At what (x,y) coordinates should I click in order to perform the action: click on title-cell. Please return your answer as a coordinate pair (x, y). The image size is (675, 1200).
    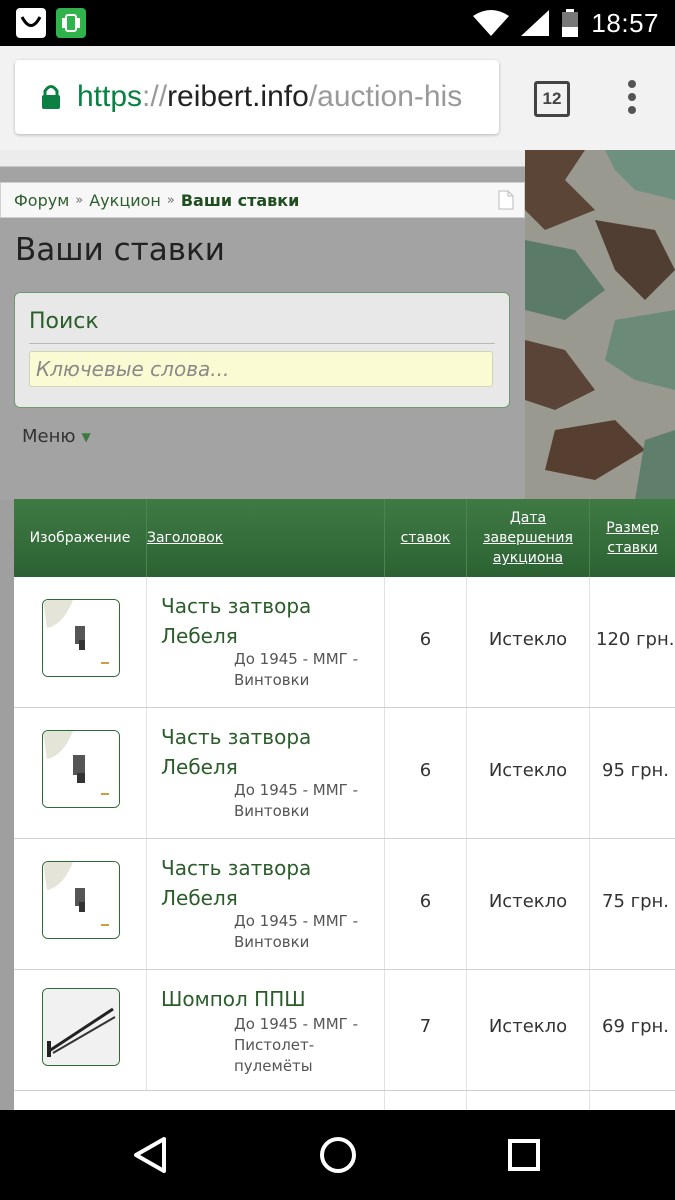
    Looking at the image, I should click on (266, 1100).